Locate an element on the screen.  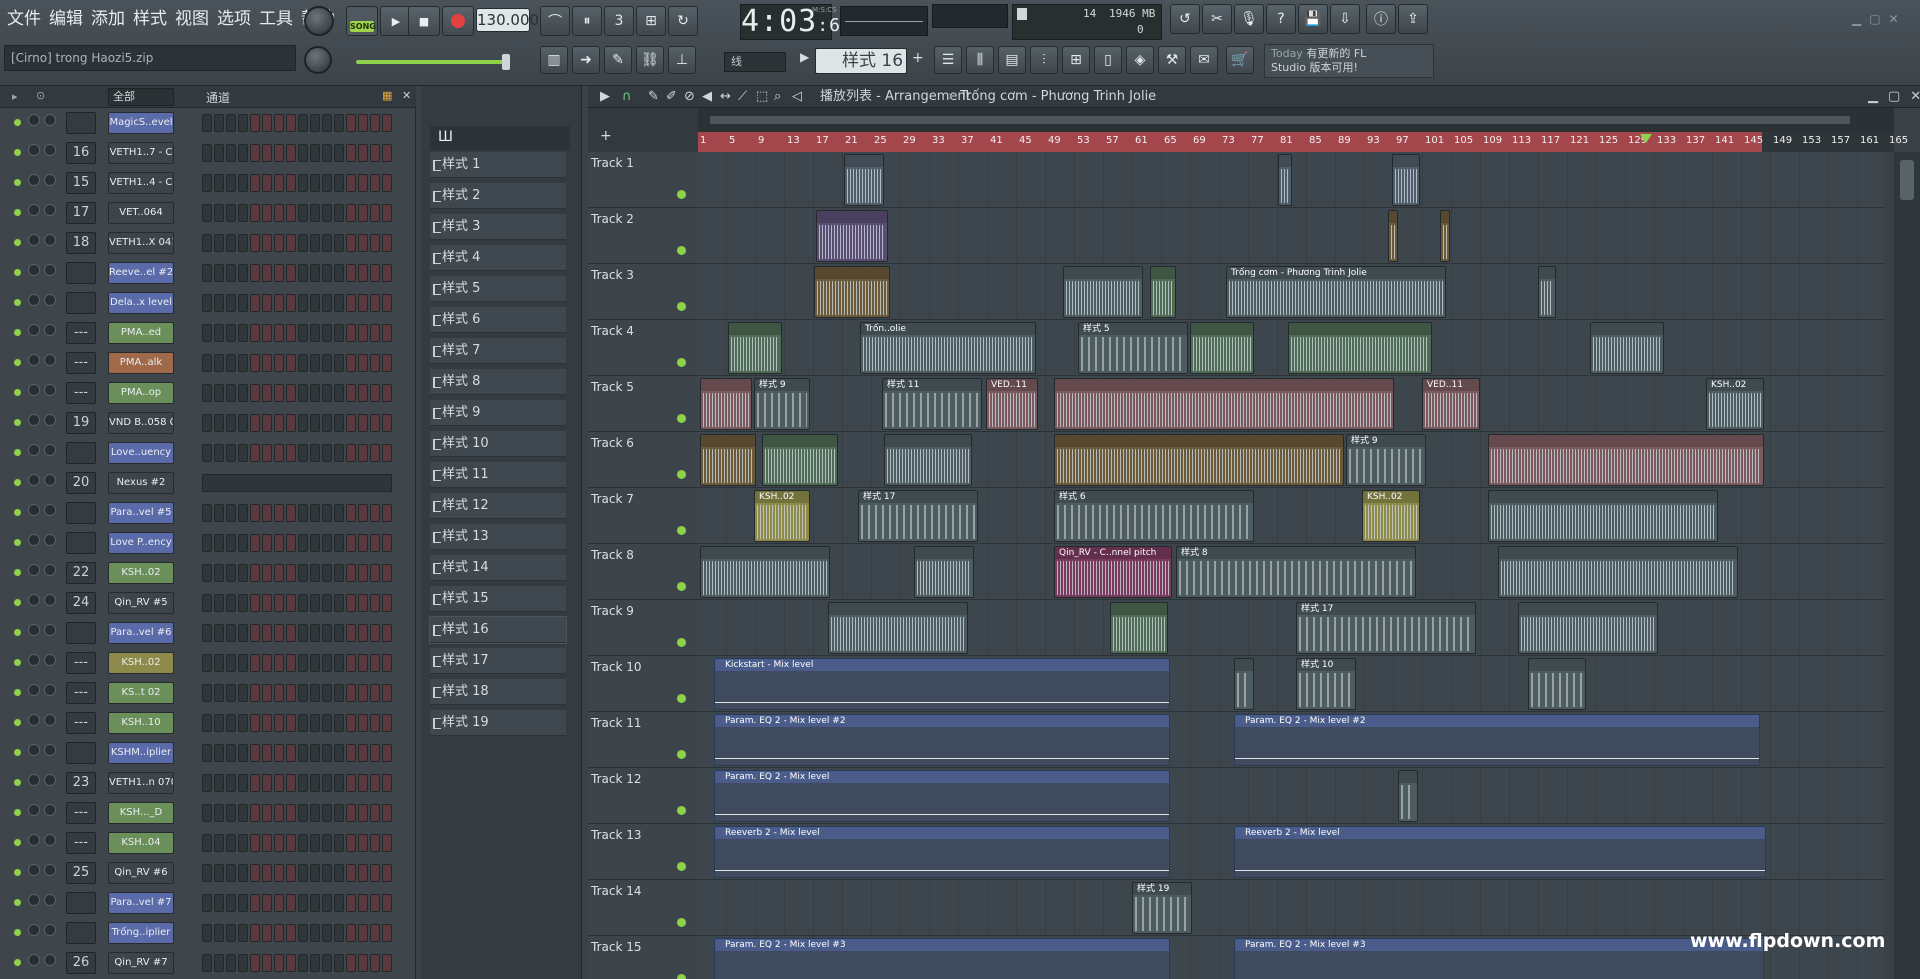
pattern-clip: 样式 9 is located at coordinates (782, 404).